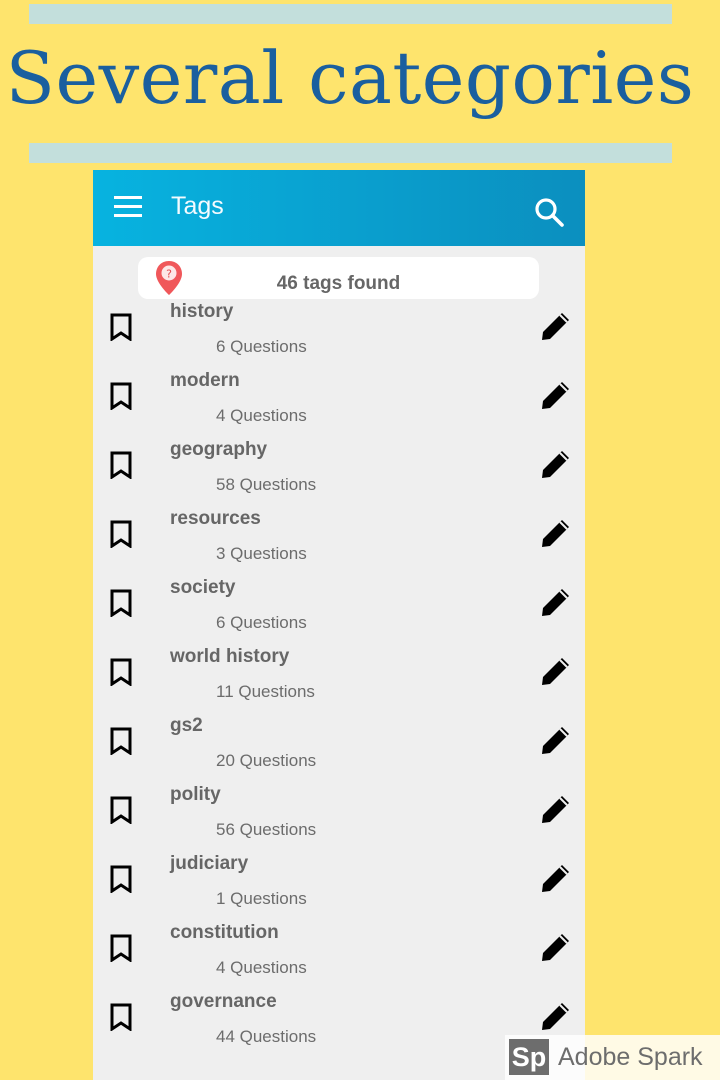 This screenshot has width=720, height=1080. What do you see at coordinates (339, 327) in the screenshot?
I see `tag-row-history: history 6 Questions` at bounding box center [339, 327].